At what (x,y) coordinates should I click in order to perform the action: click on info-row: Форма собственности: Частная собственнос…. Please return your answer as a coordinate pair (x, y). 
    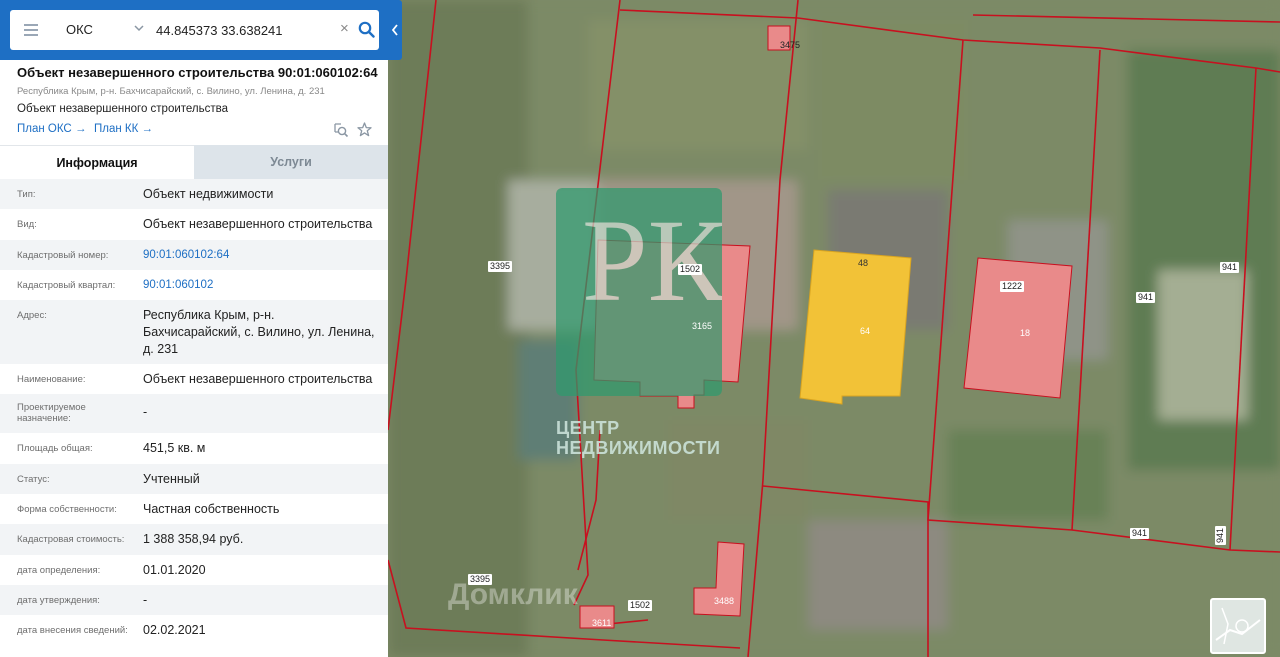
    Looking at the image, I should click on (194, 509).